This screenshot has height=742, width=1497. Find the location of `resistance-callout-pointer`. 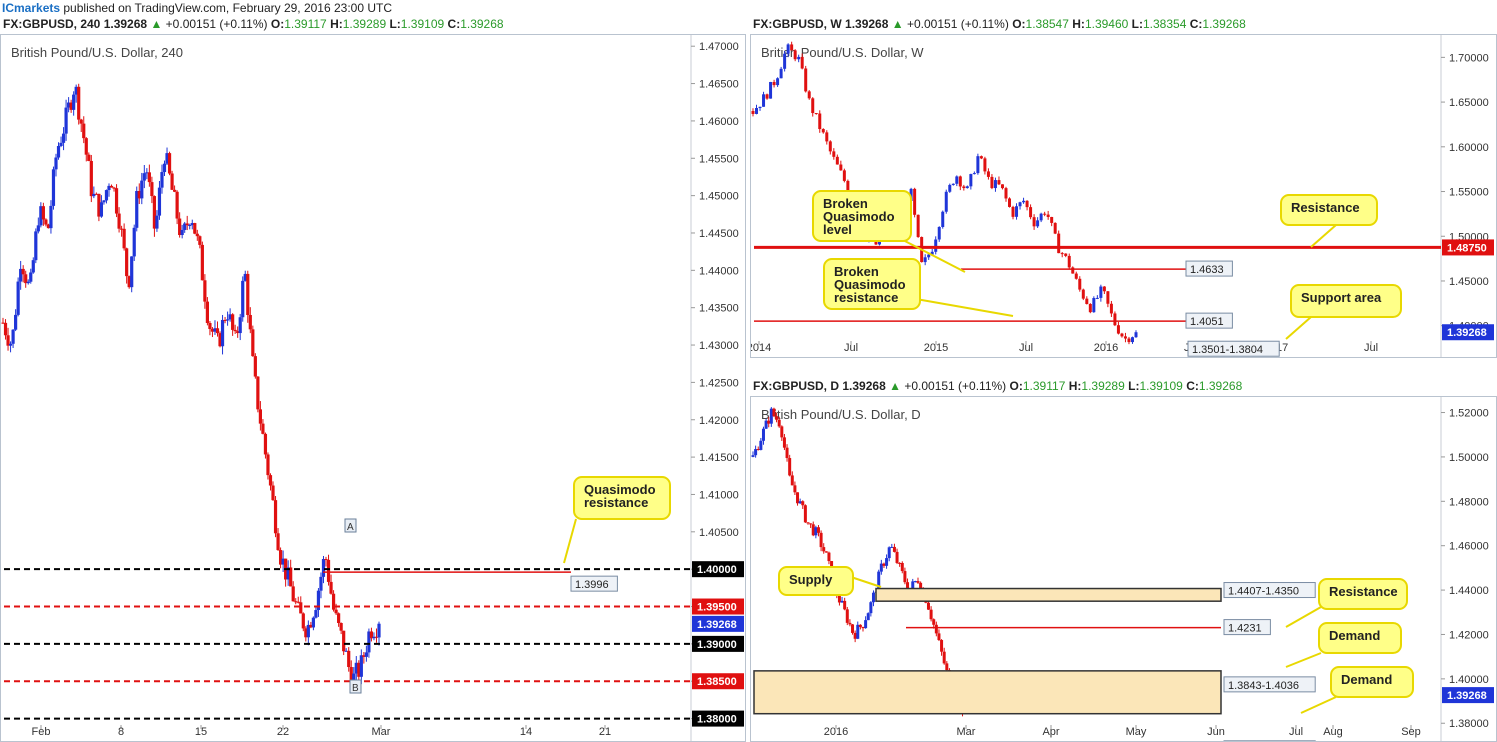

resistance-callout-pointer is located at coordinates (1303, 617).